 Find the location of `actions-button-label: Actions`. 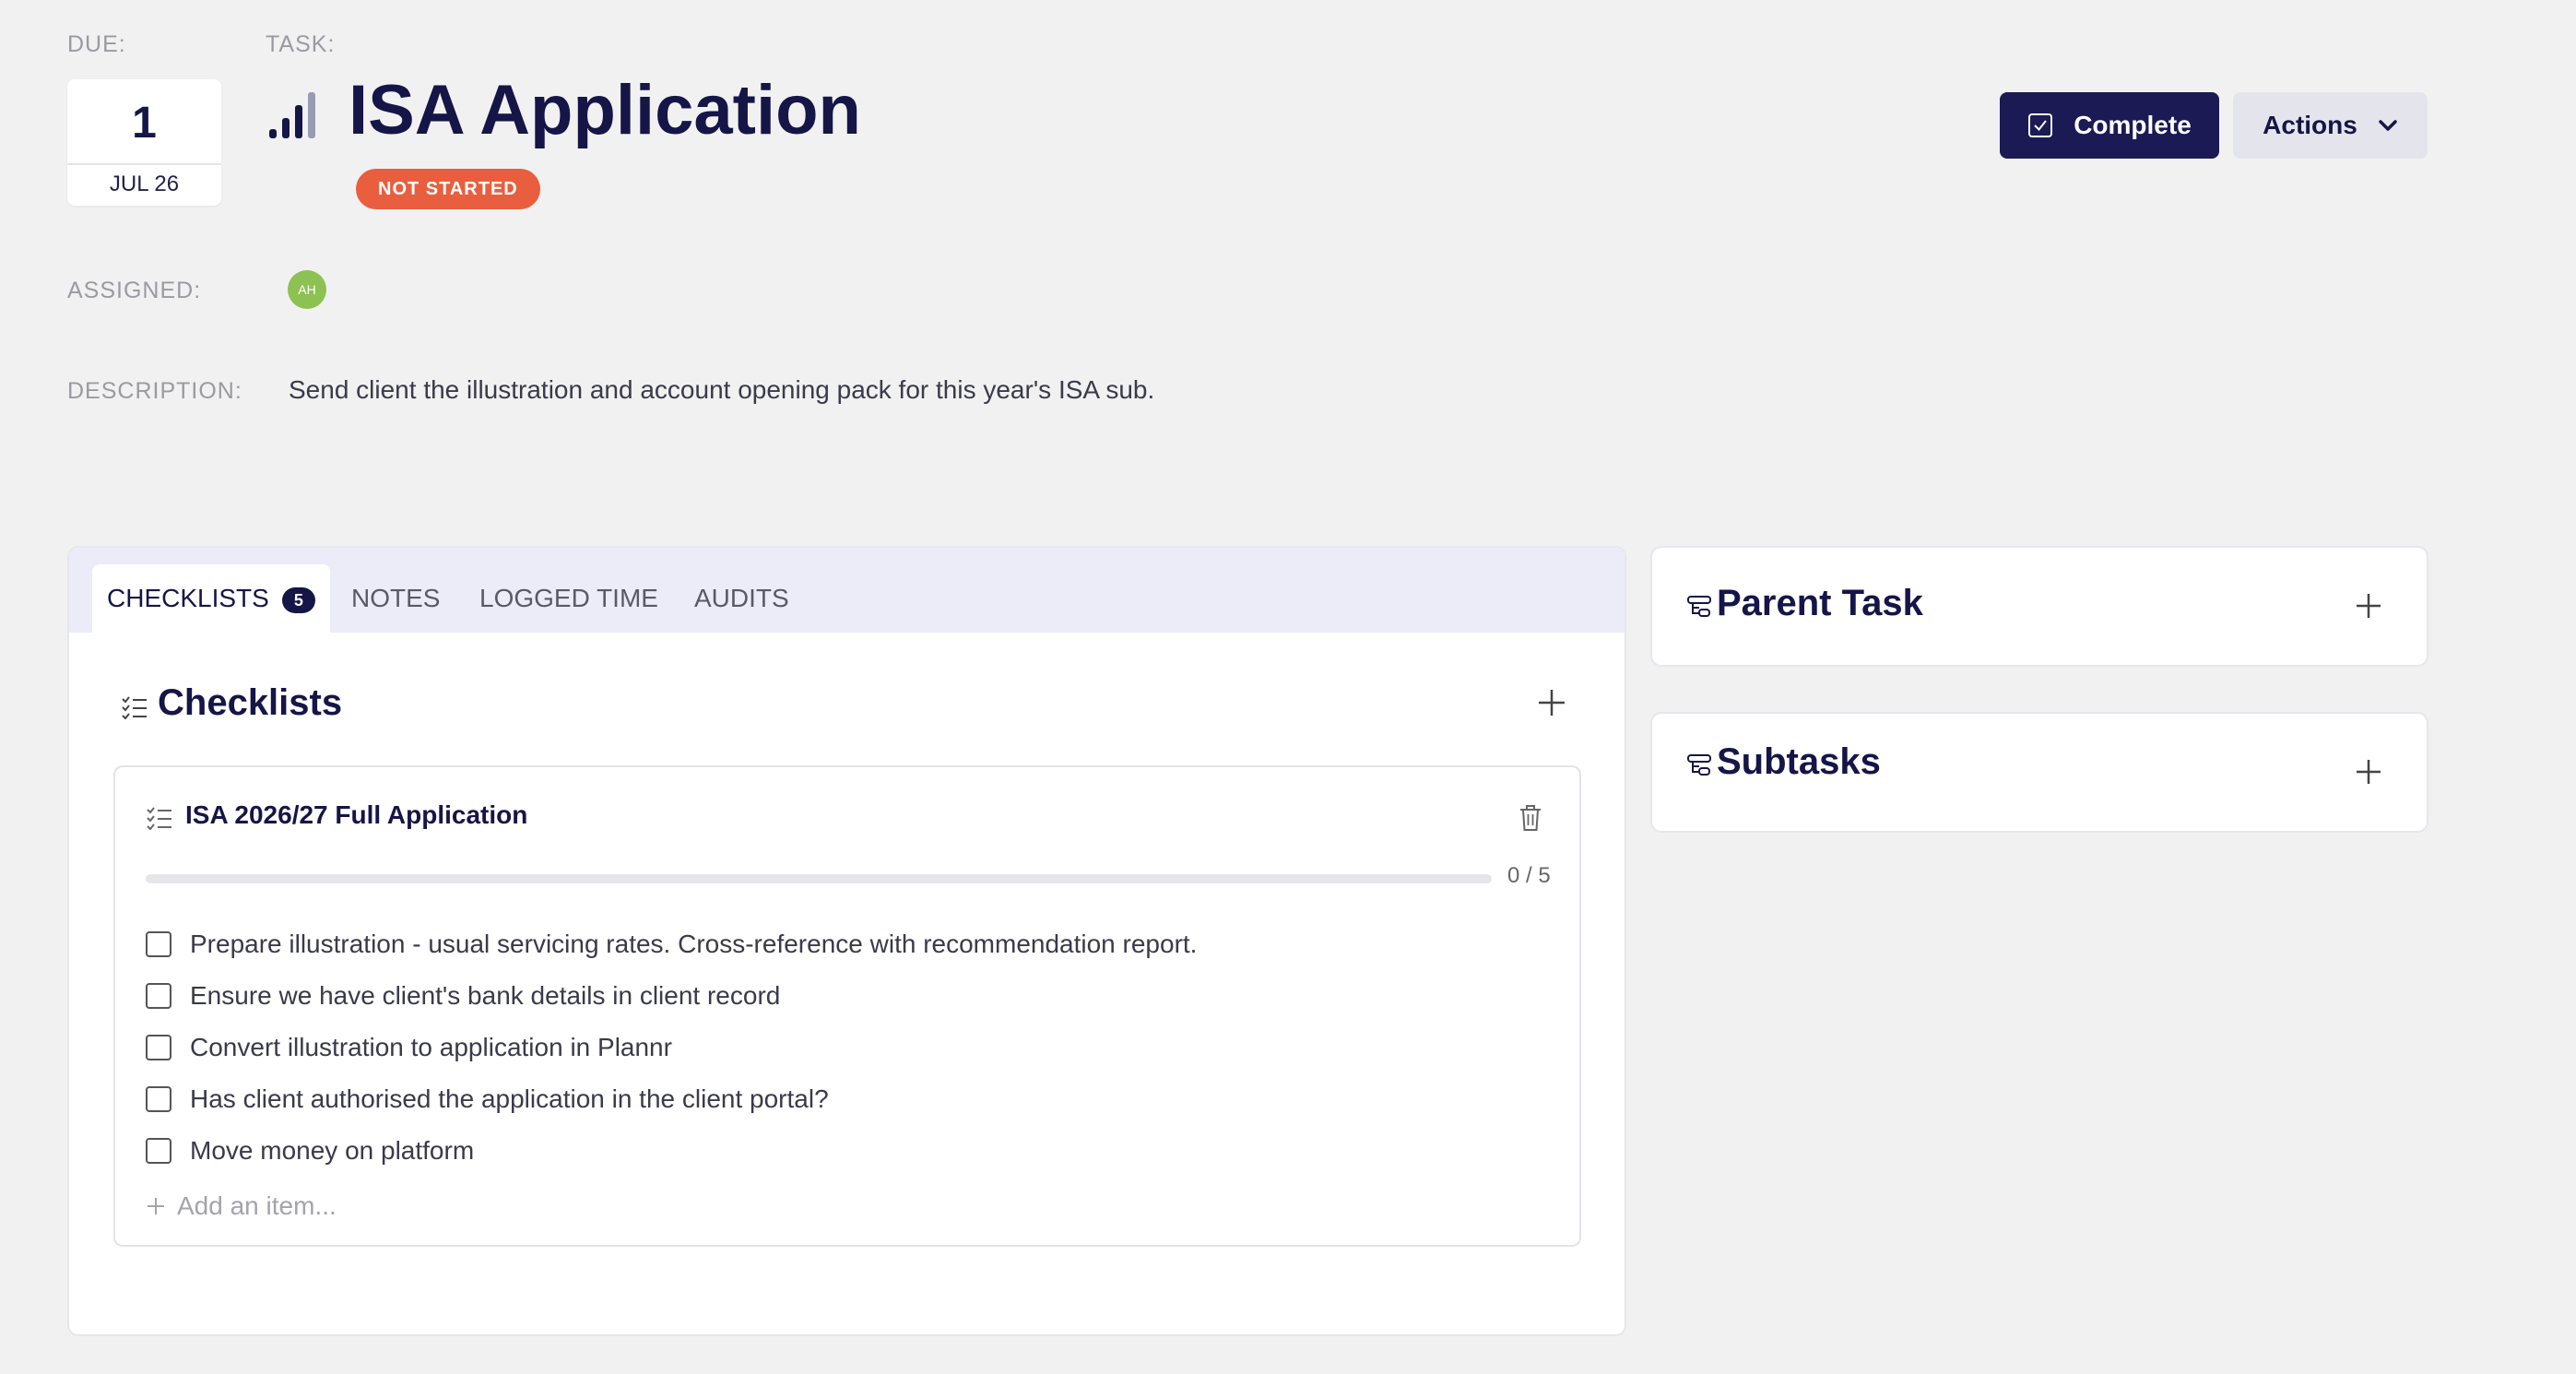

actions-button-label: Actions is located at coordinates (2310, 125).